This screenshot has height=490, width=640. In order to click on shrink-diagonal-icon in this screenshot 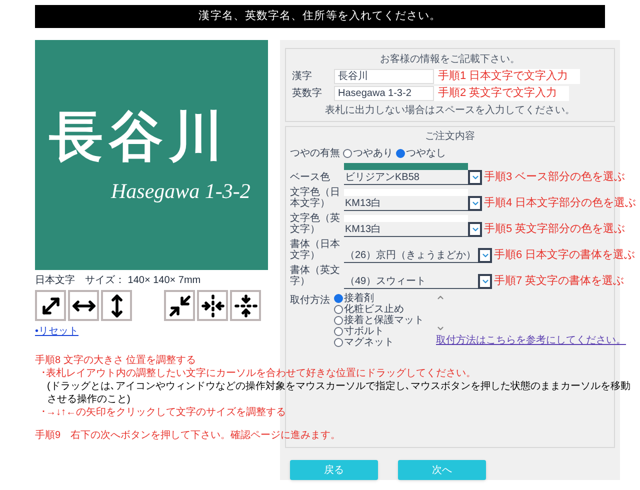, I will do `click(180, 306)`.